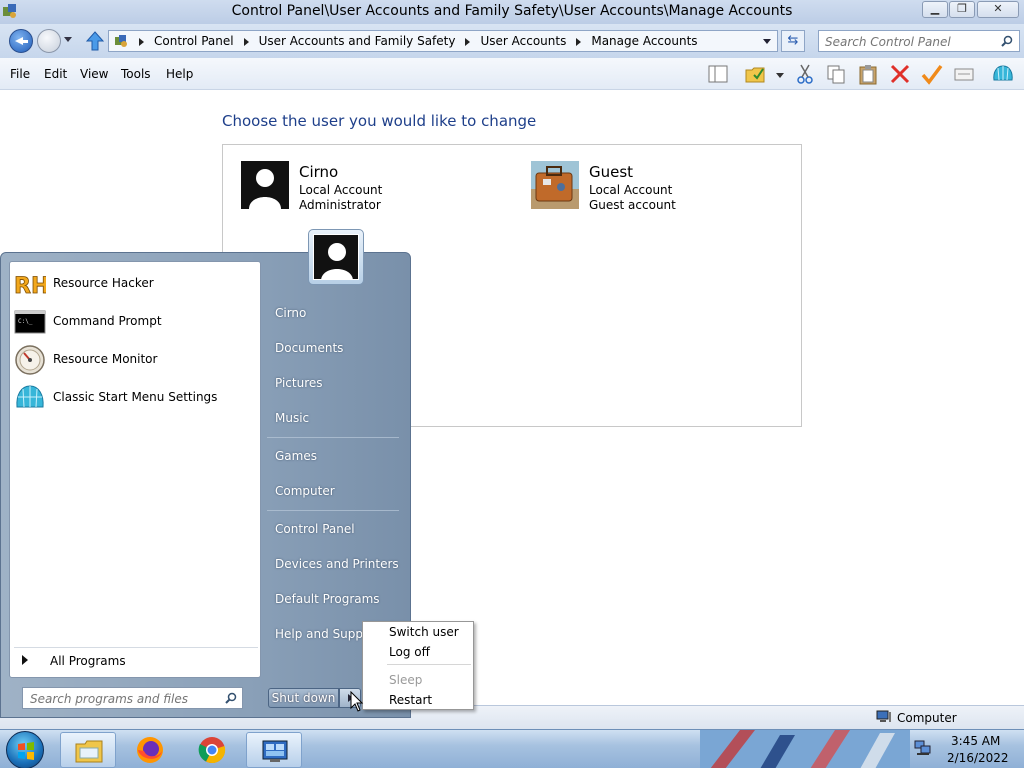 This screenshot has height=768, width=1024. Describe the element at coordinates (30, 322) in the screenshot. I see `command-prompt-icon: C:\_` at that location.